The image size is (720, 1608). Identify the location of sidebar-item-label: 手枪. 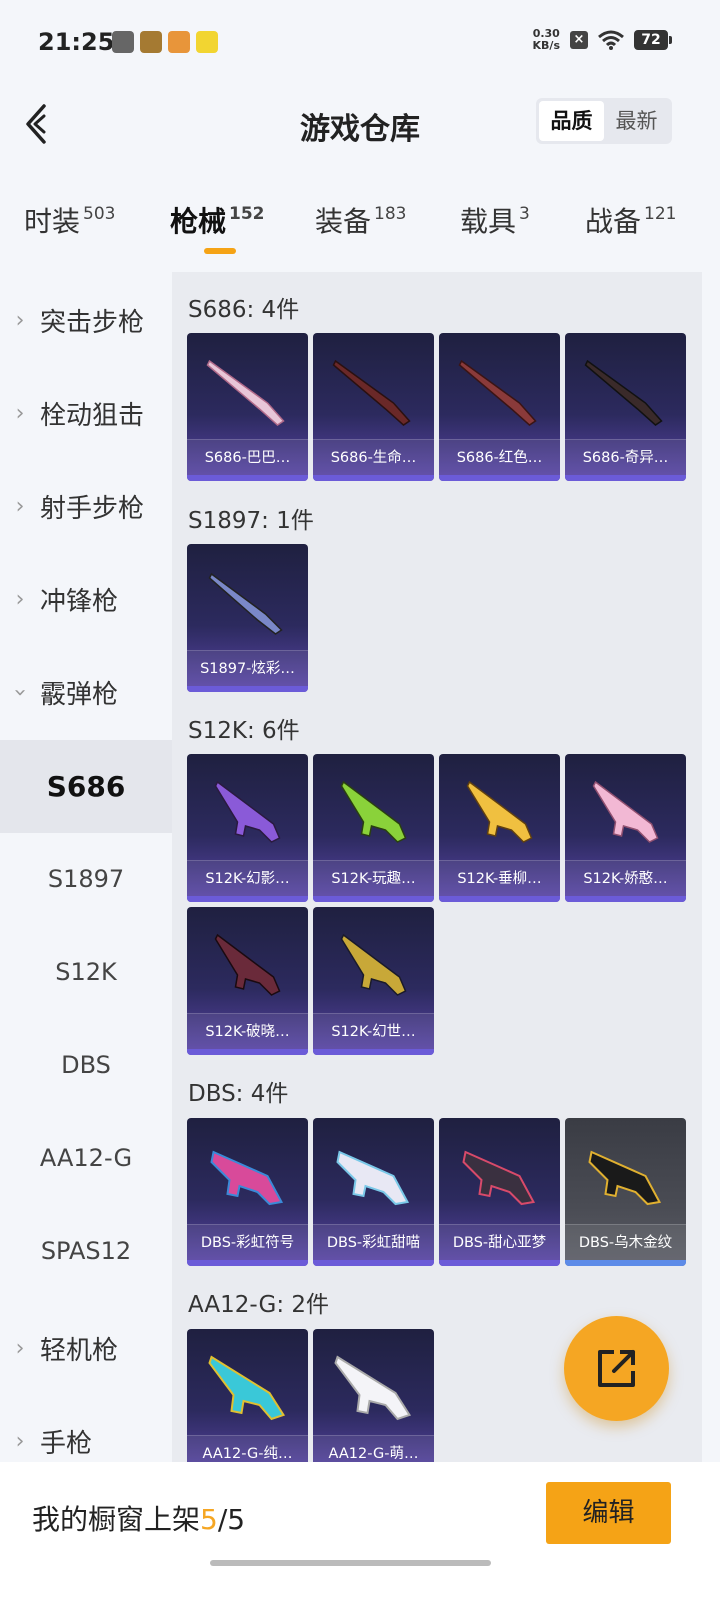
(66, 1443).